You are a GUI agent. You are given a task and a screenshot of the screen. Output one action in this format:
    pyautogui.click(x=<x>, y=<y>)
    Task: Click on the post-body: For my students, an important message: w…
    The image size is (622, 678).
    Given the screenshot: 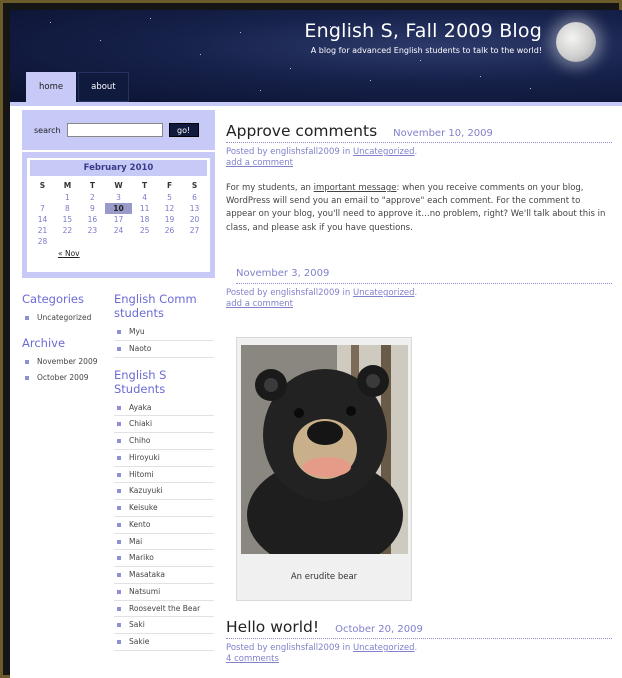 What is the action you would take?
    pyautogui.click(x=416, y=208)
    